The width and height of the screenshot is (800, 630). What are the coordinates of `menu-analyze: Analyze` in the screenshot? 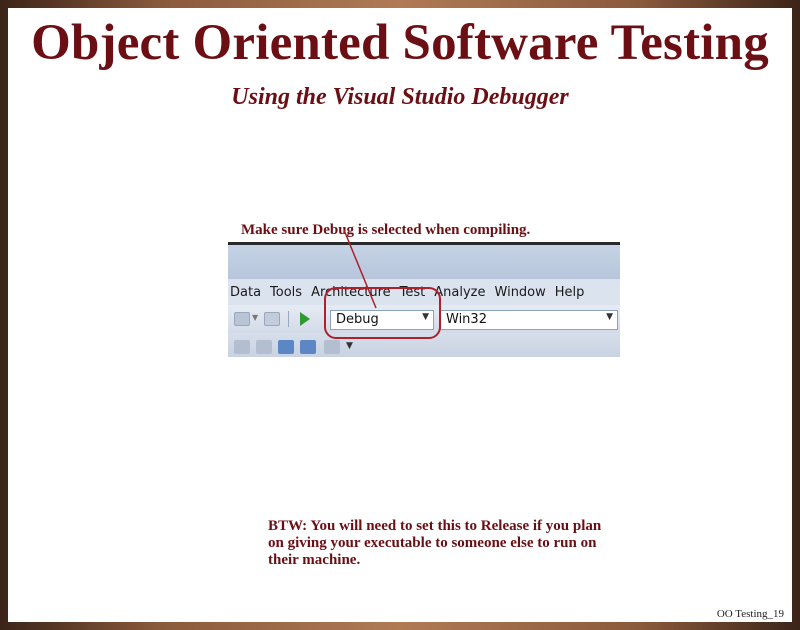 It's located at (462, 292).